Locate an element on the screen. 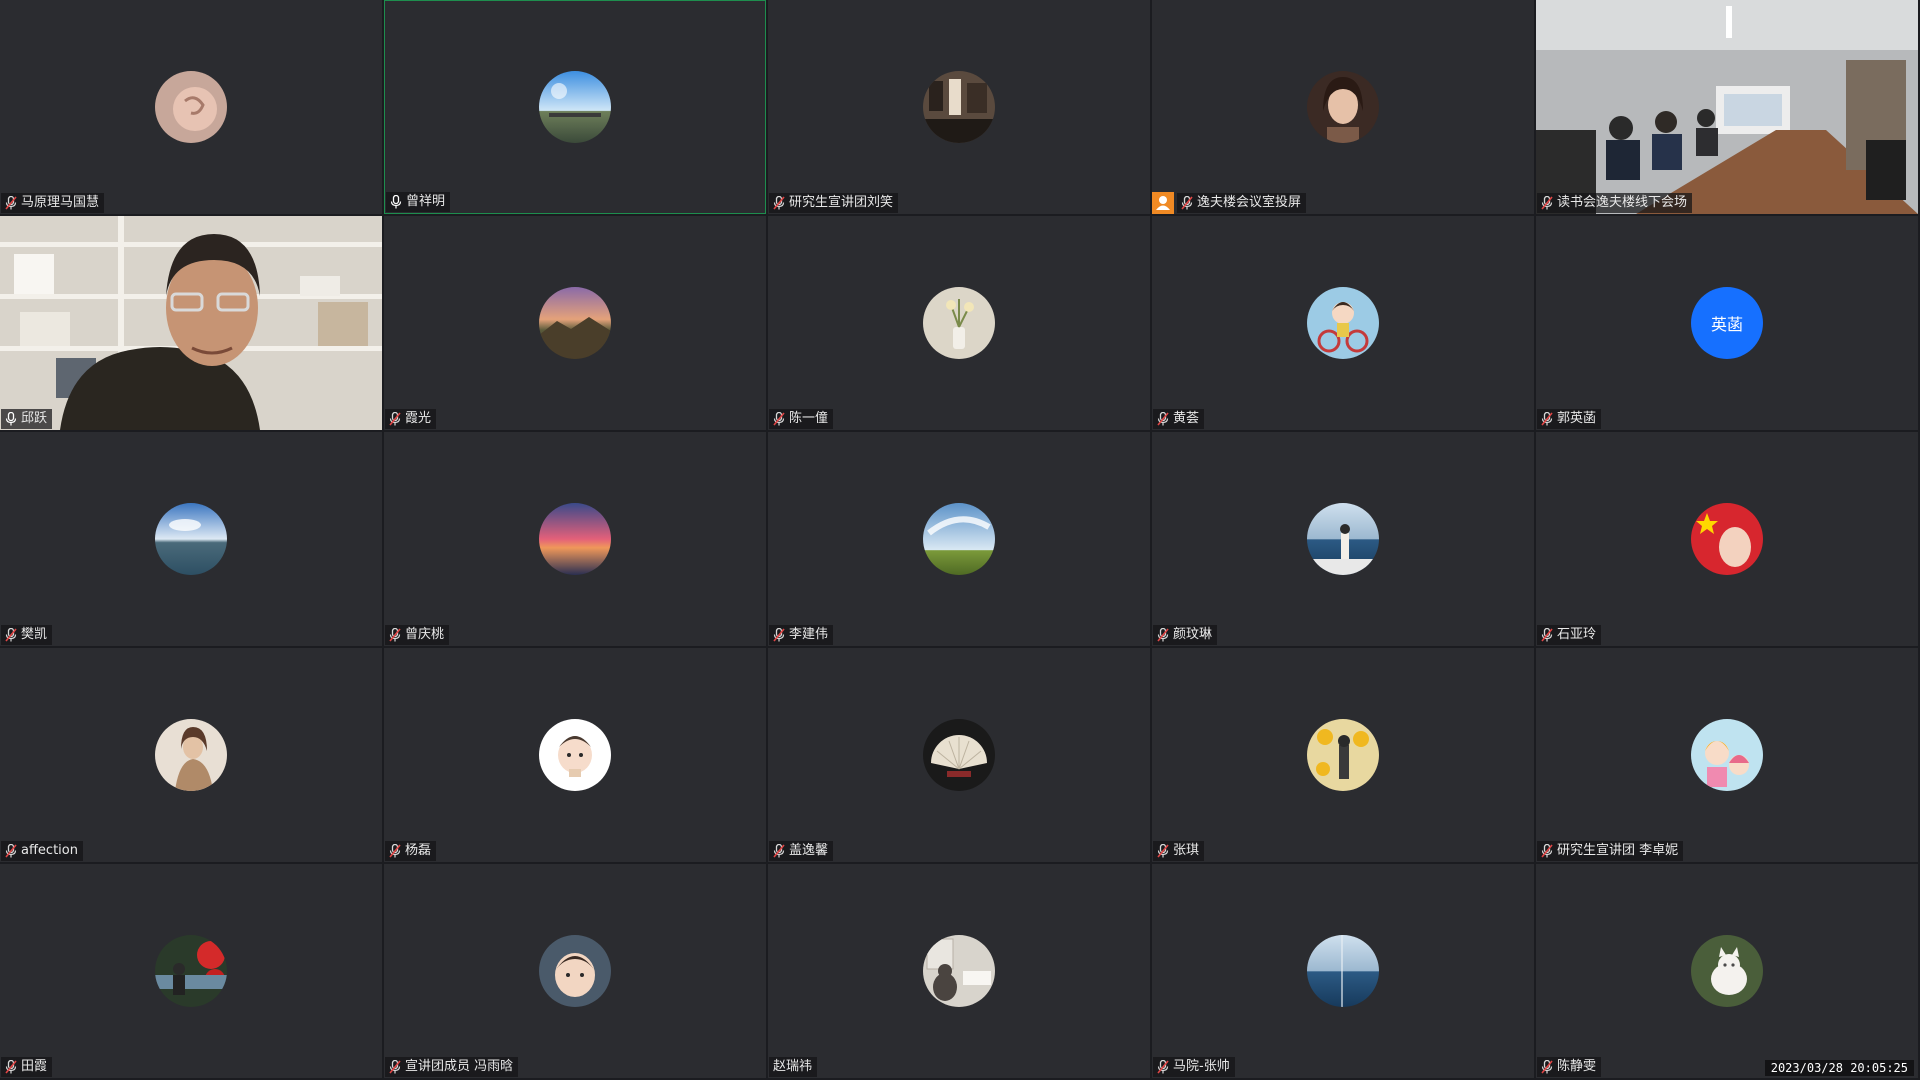 Image resolution: width=1920 pixels, height=1080 pixels. participant-name-tag: 陈静雯 is located at coordinates (1569, 1067).